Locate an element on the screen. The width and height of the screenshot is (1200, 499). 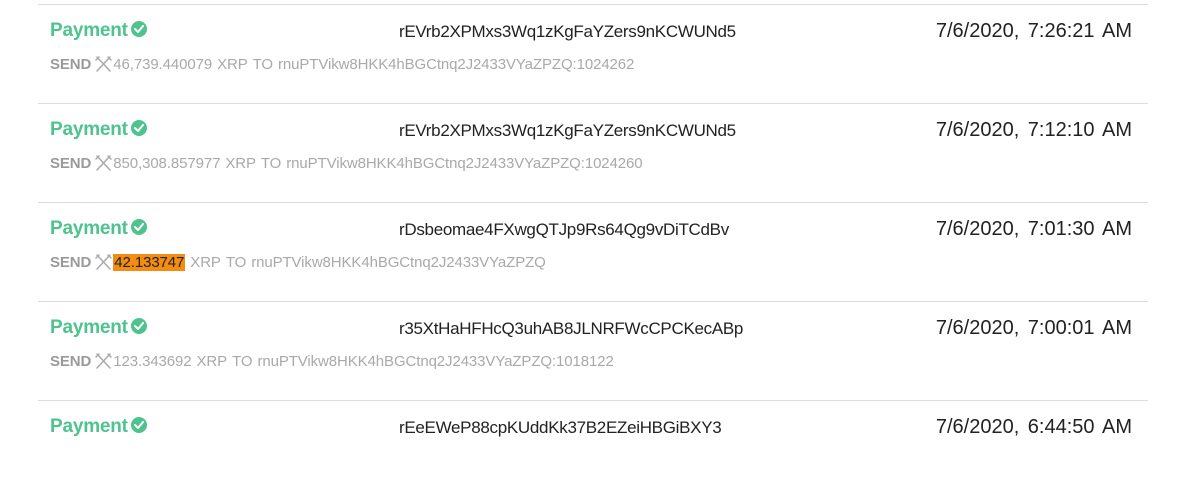
transaction-datetime: 7/6/2020, 6:44:50 AM is located at coordinates (1033, 427).